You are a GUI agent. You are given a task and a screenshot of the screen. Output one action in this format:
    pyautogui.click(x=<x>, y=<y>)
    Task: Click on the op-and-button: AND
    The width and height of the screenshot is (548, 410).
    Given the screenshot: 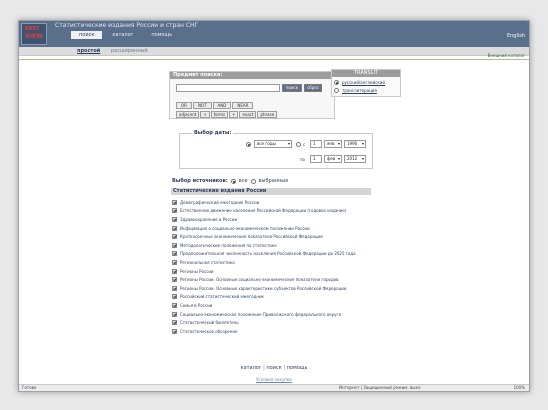 What is the action you would take?
    pyautogui.click(x=222, y=105)
    